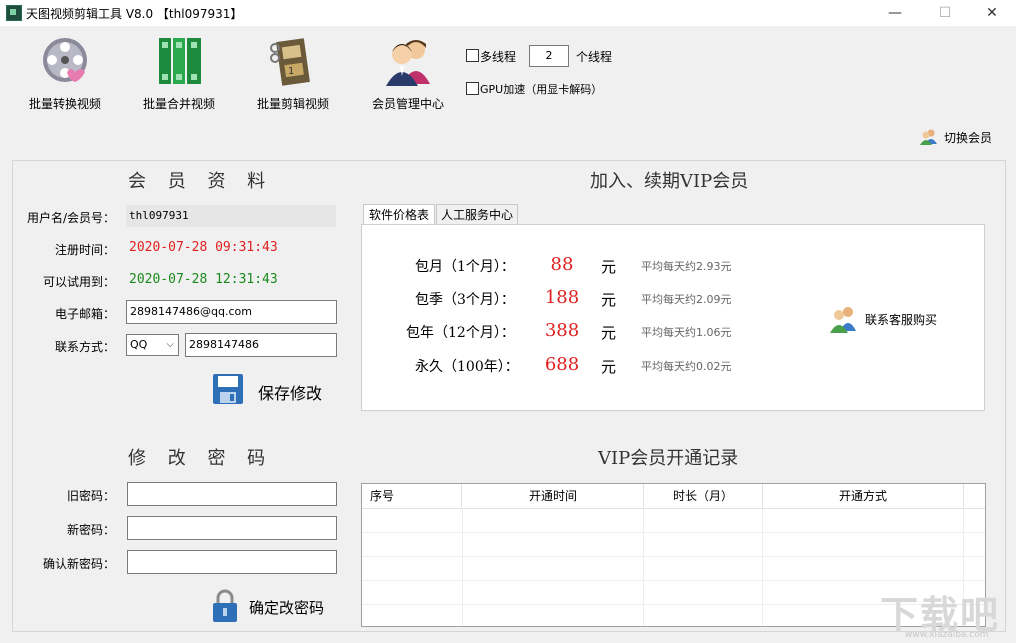  Describe the element at coordinates (84, 314) in the screenshot. I see `email-label: 电子邮箱：` at that location.